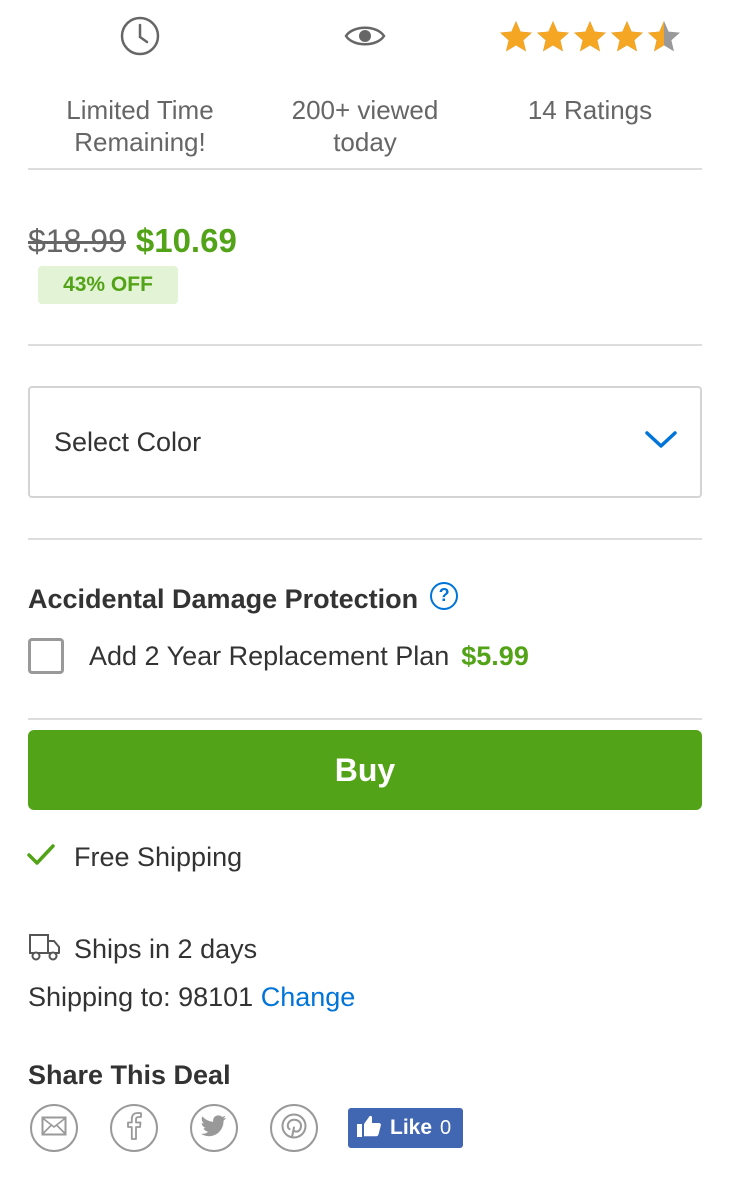 The height and width of the screenshot is (1180, 734). I want to click on buy-button: Buy, so click(365, 770).